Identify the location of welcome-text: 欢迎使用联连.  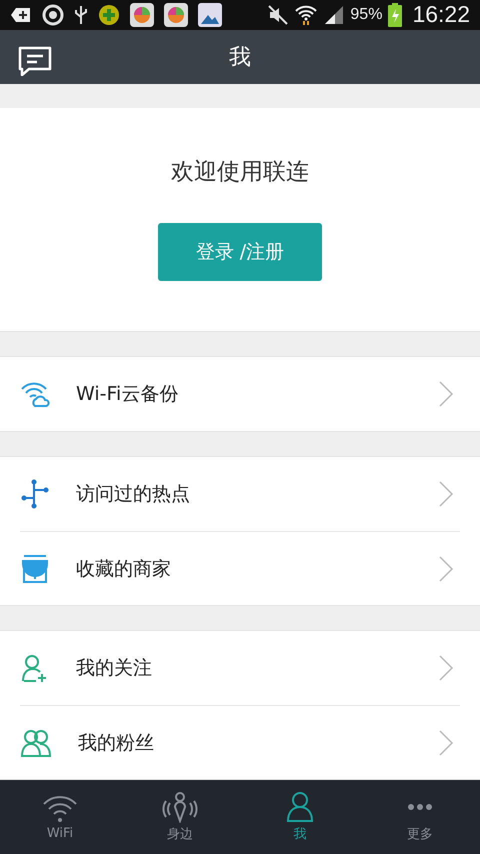
(240, 172).